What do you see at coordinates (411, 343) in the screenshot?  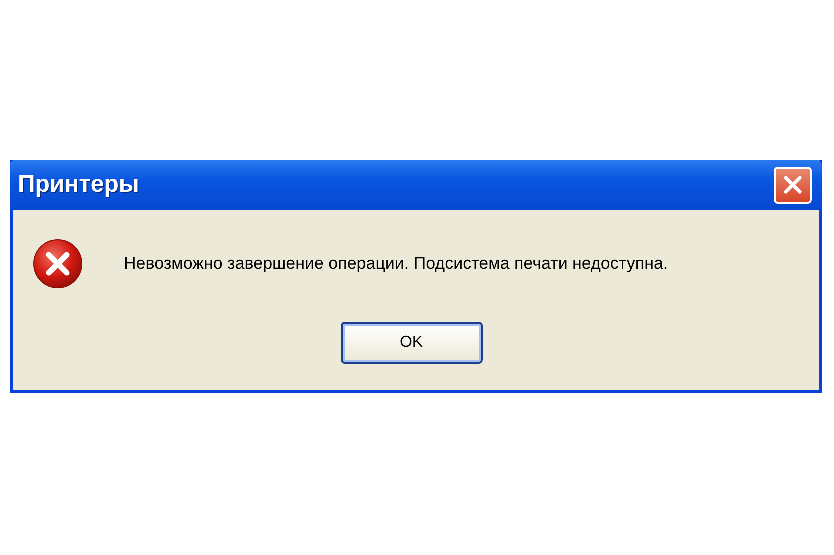 I see `ok-button: OK` at bounding box center [411, 343].